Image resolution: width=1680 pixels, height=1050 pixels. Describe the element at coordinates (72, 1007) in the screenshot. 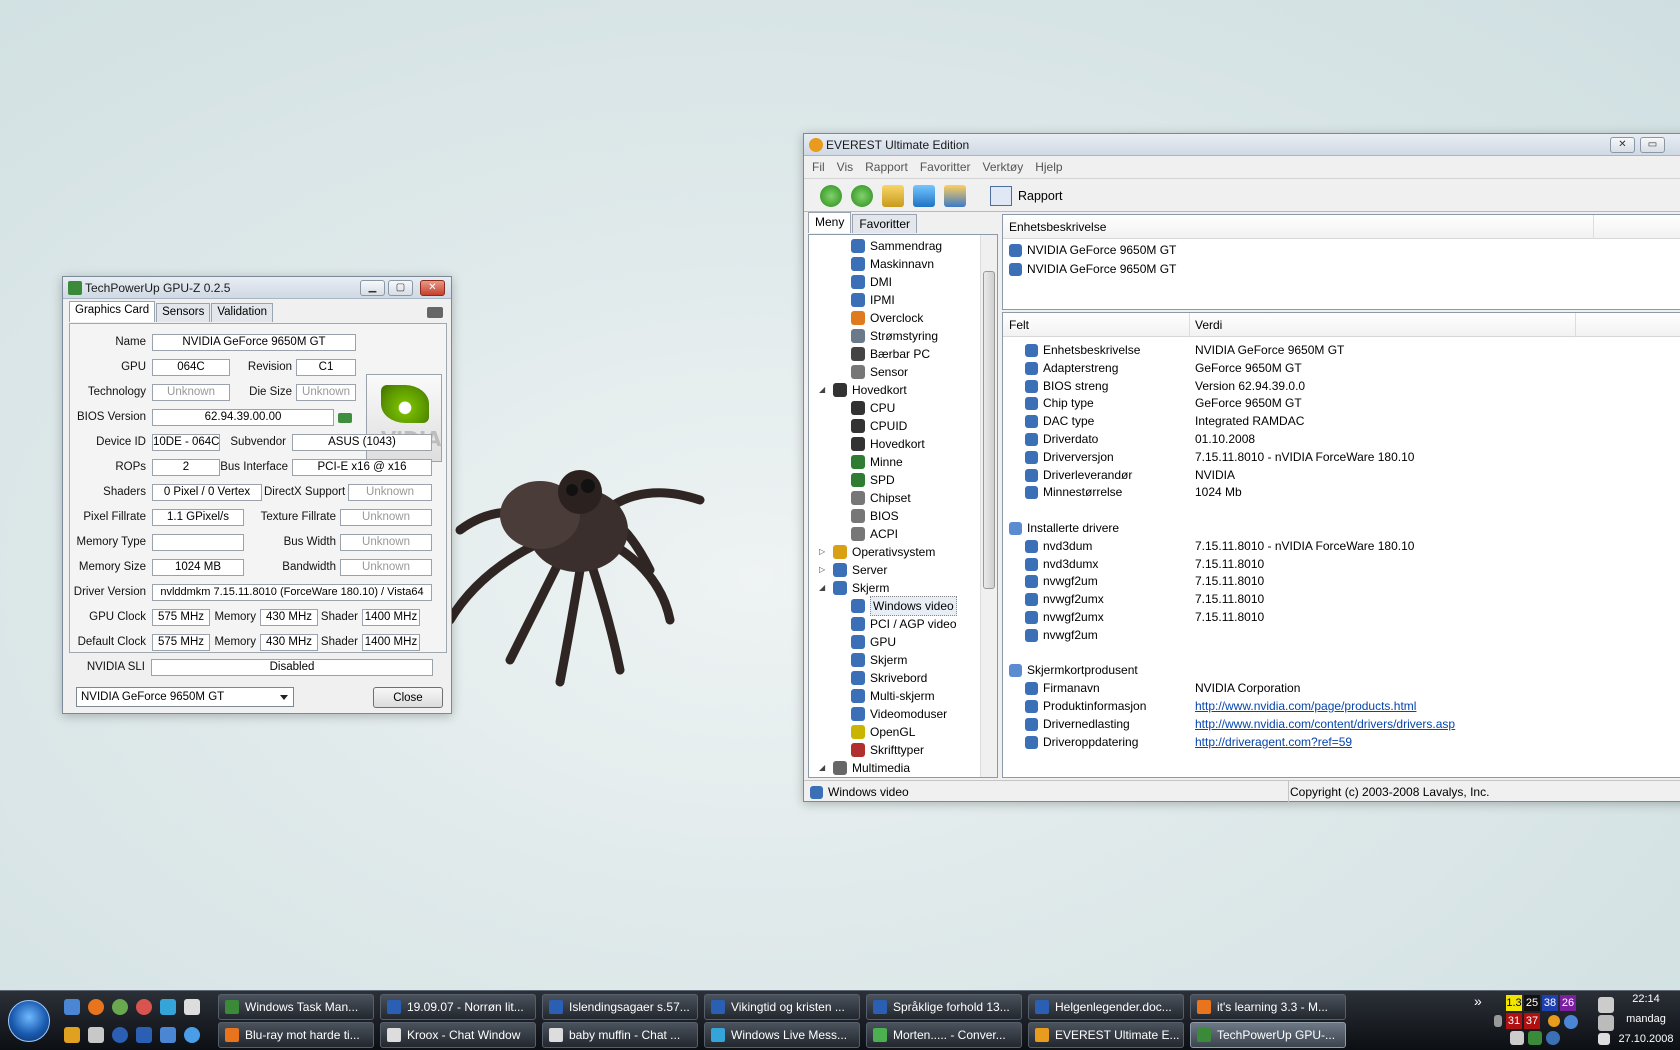

I see `show-desktop-icon` at that location.